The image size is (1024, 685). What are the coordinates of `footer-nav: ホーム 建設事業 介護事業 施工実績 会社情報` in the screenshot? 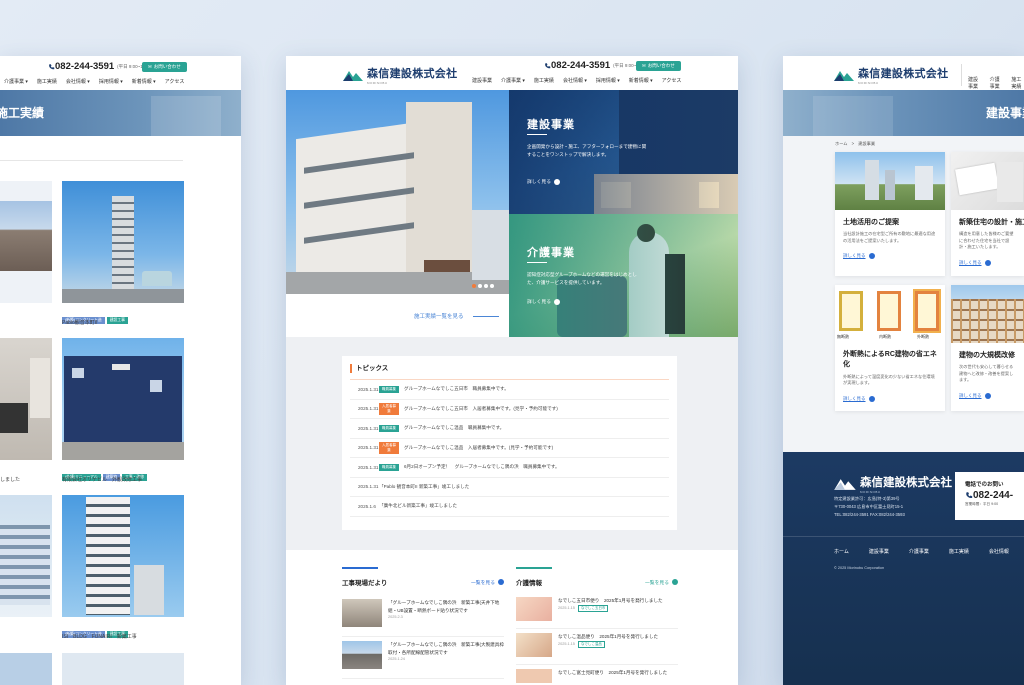 It's located at (921, 551).